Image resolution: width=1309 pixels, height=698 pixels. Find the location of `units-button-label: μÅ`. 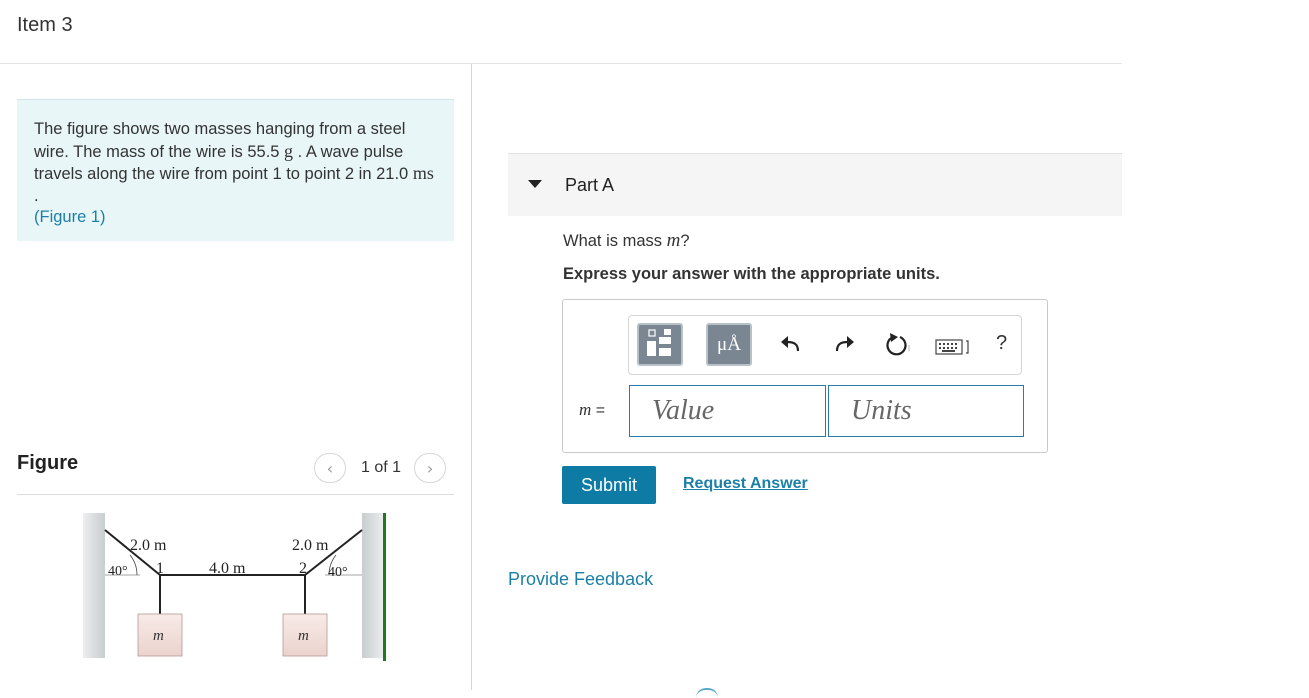

units-button-label: μÅ is located at coordinates (729, 344).